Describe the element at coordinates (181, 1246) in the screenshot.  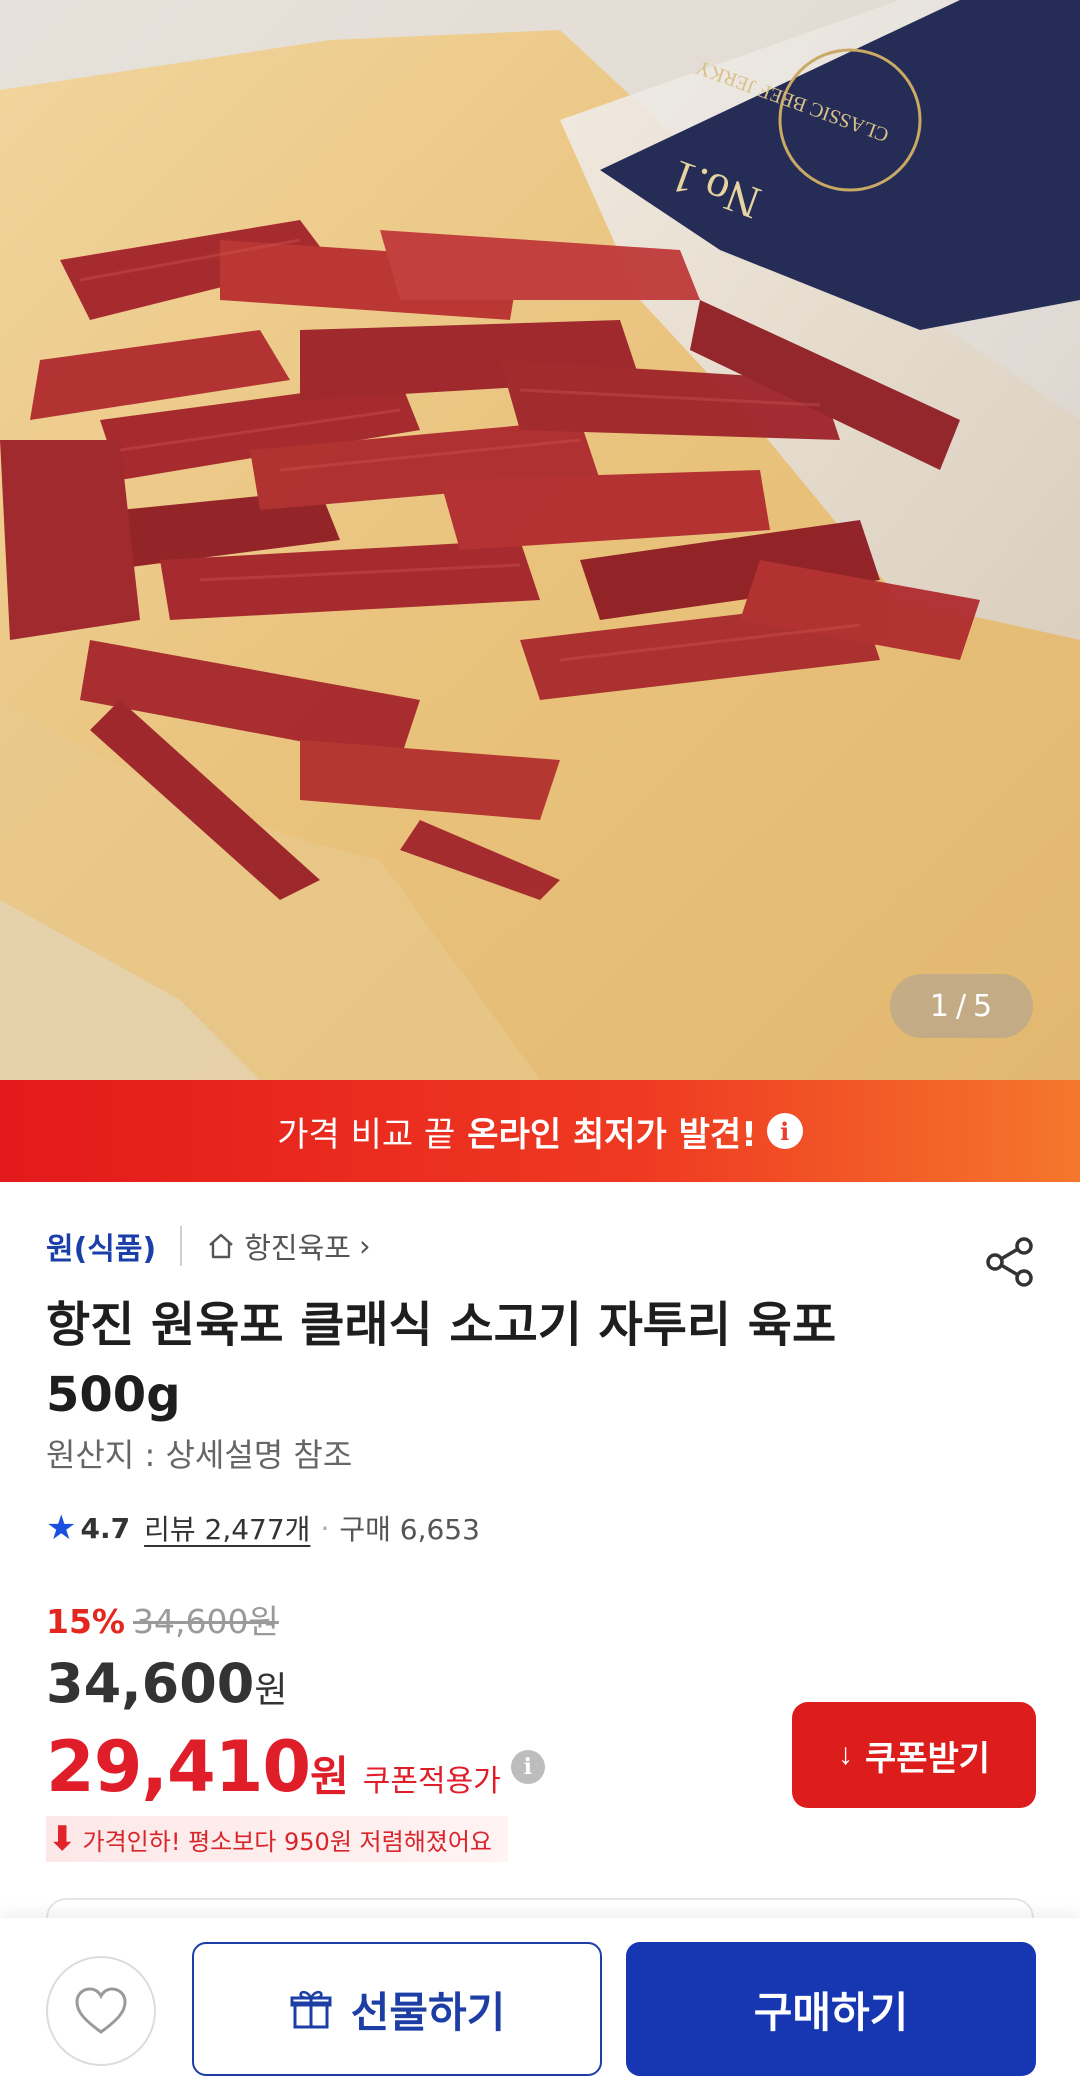
I see `breadcrumb-divider` at that location.